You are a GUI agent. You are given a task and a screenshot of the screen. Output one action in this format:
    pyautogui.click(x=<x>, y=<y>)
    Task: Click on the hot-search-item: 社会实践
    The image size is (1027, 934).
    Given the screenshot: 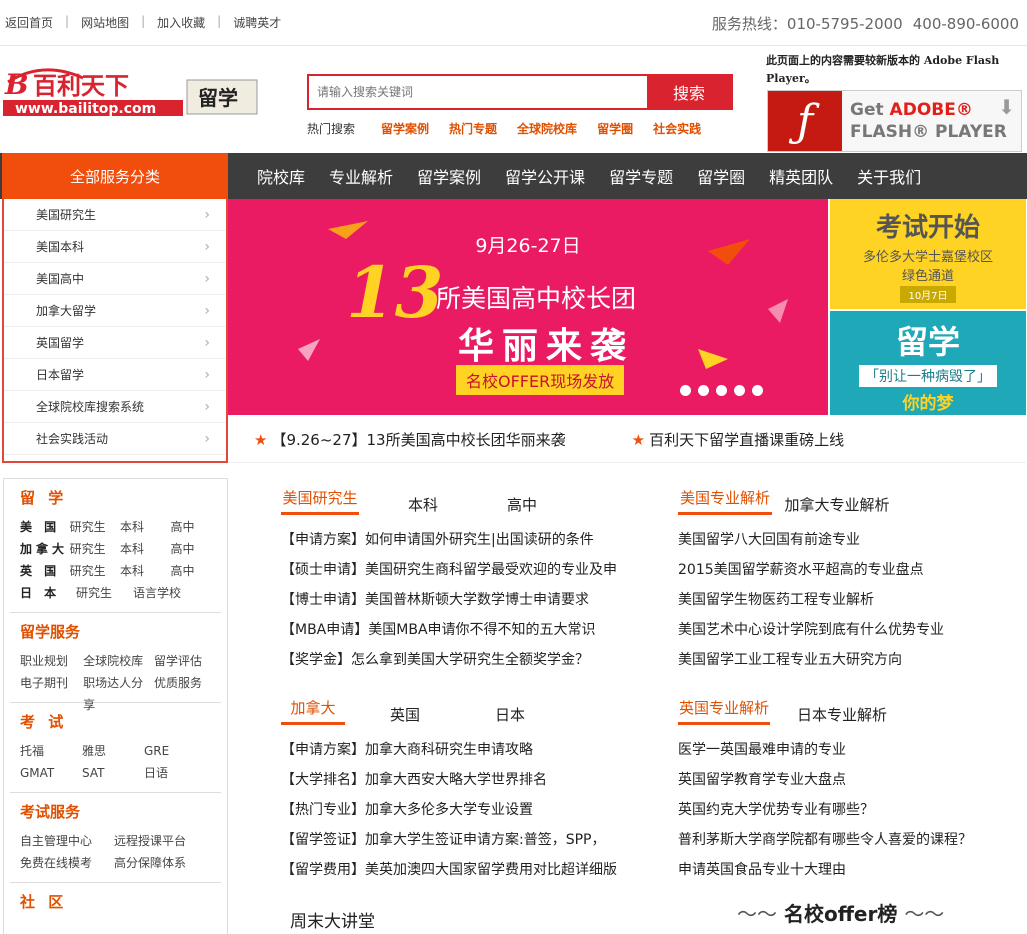 What is the action you would take?
    pyautogui.click(x=677, y=128)
    